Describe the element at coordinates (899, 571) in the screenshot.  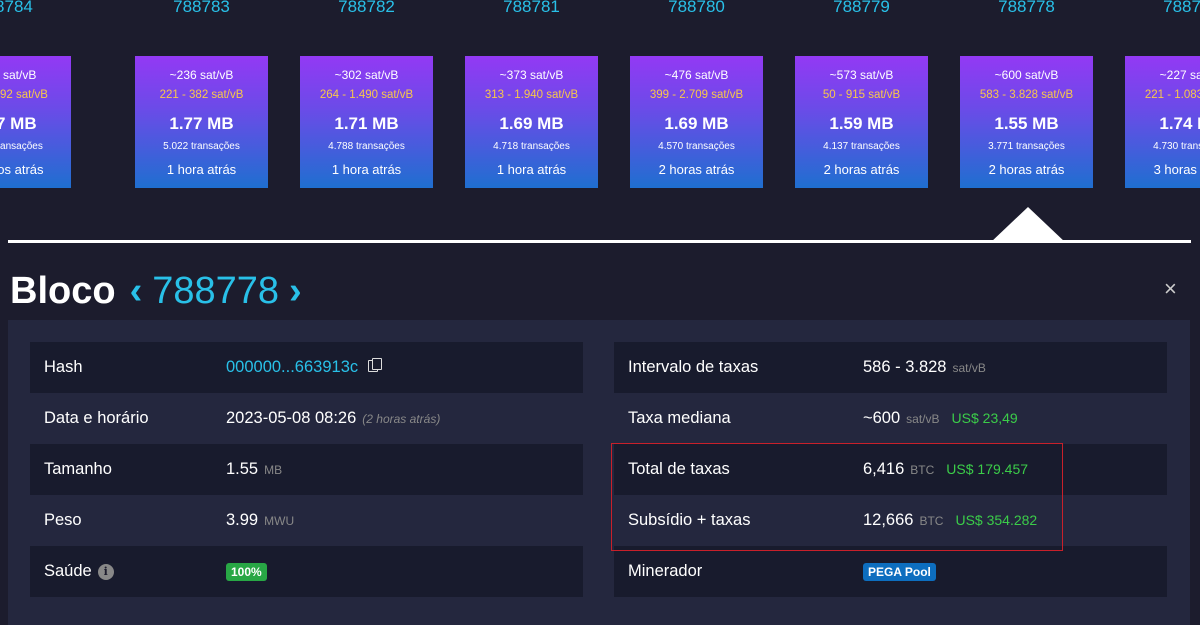
I see `miner-badge: PEGA Pool` at that location.